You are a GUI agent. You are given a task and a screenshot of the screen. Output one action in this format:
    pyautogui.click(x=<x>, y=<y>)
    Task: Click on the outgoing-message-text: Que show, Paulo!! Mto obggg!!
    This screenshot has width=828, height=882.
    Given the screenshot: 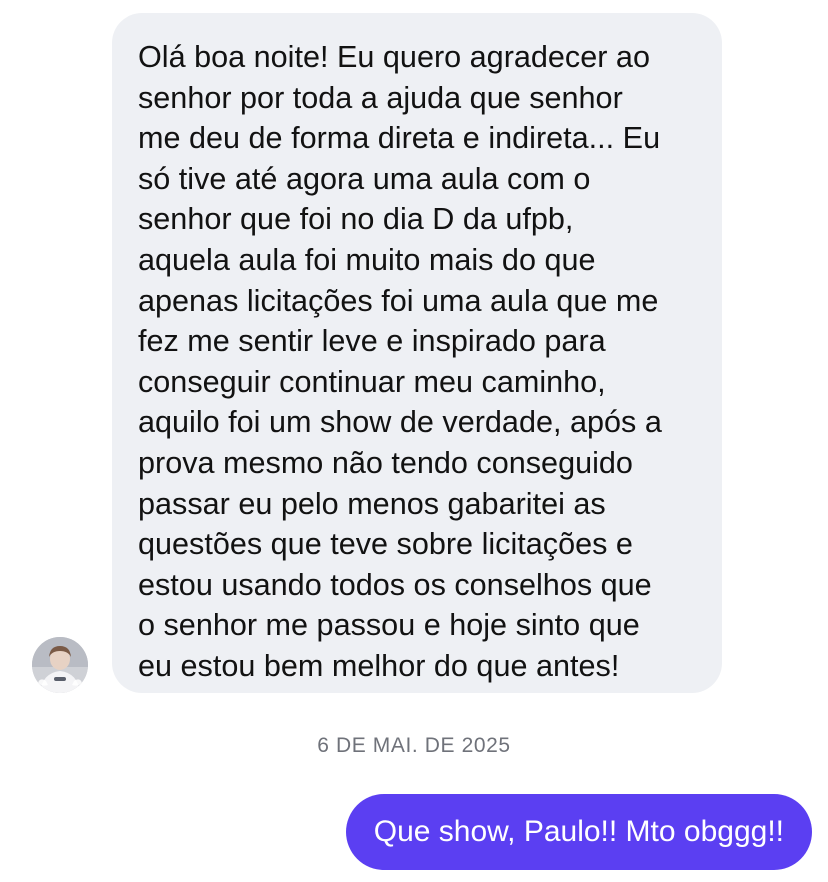 What is the action you would take?
    pyautogui.click(x=578, y=831)
    